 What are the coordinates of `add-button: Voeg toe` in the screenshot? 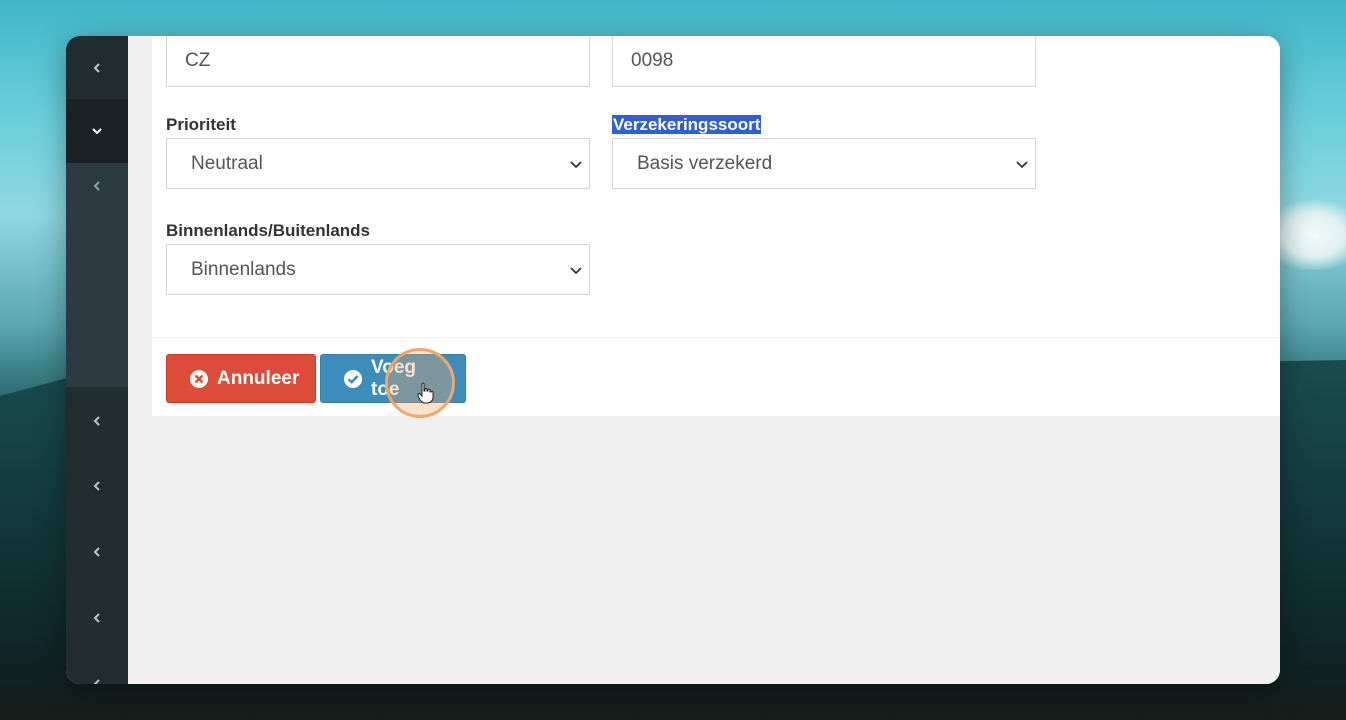 It's located at (393, 378).